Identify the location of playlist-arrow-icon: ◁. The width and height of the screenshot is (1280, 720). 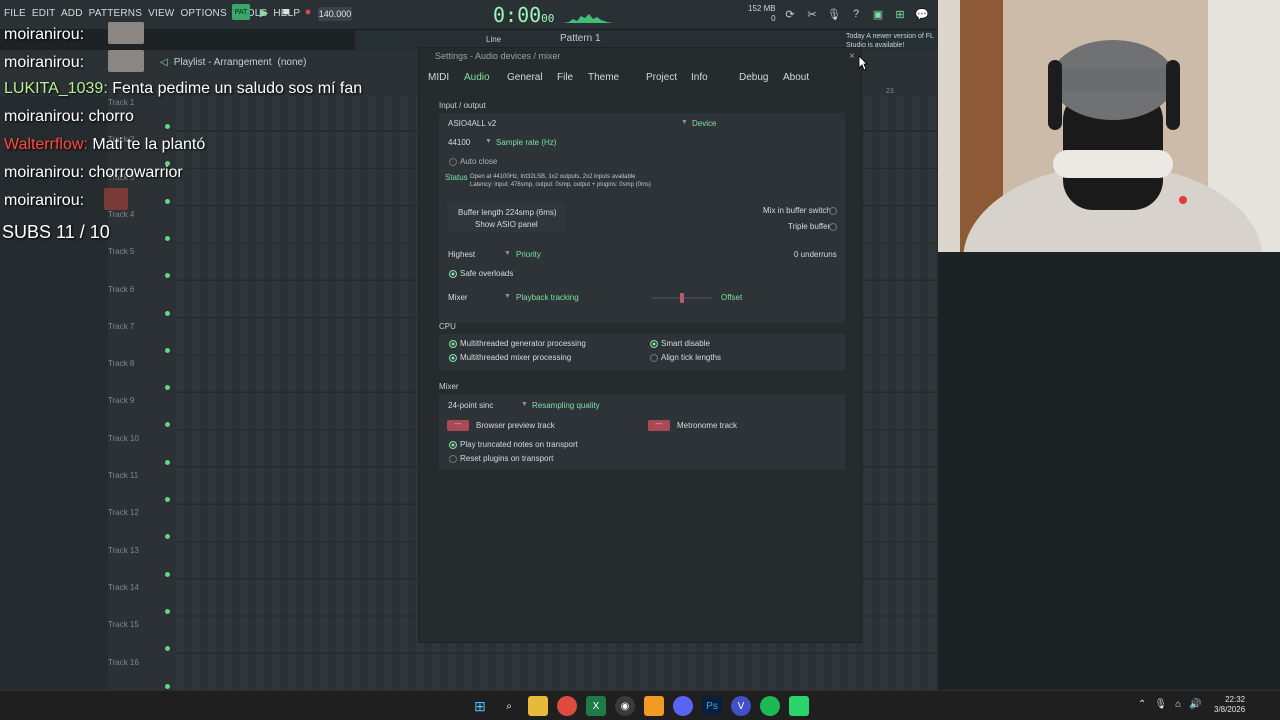
(164, 62).